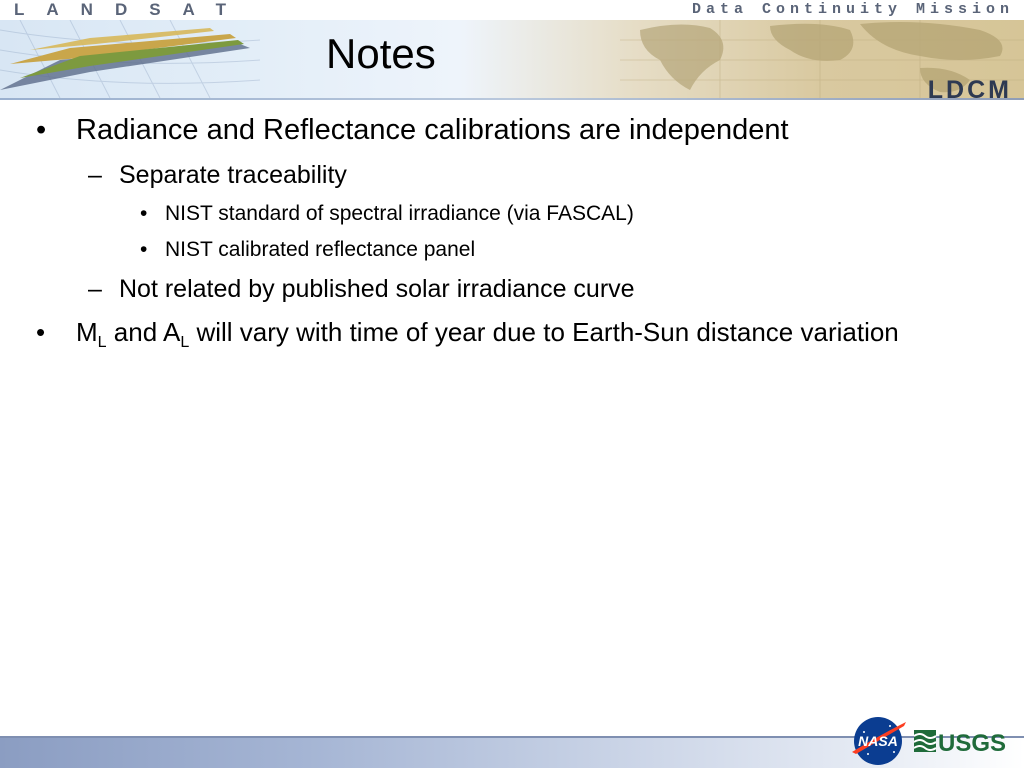 The image size is (1024, 768). Describe the element at coordinates (130, 59) in the screenshot. I see `landsat-swoosh-graphic` at that location.